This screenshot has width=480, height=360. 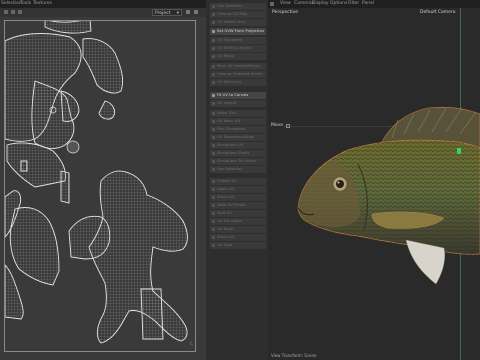 I want to click on menu-filter: Filter, so click(x=353, y=3).